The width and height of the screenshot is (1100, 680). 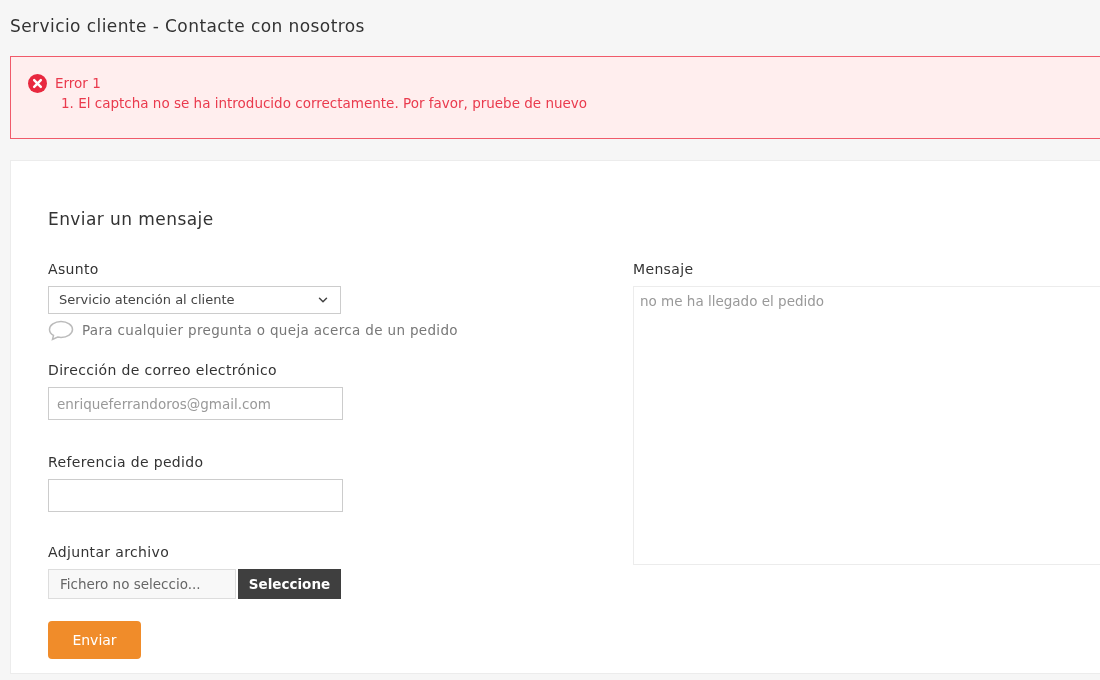 What do you see at coordinates (194, 300) in the screenshot?
I see `subject-select: Servicio atención al cliente` at bounding box center [194, 300].